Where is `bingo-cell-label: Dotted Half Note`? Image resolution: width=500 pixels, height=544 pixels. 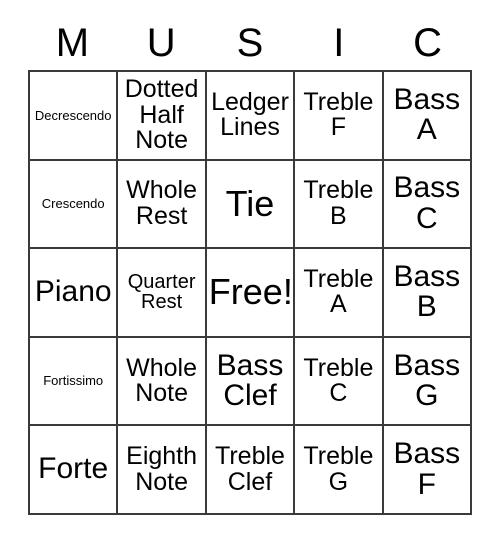 bingo-cell-label: Dotted Half Note is located at coordinates (161, 115).